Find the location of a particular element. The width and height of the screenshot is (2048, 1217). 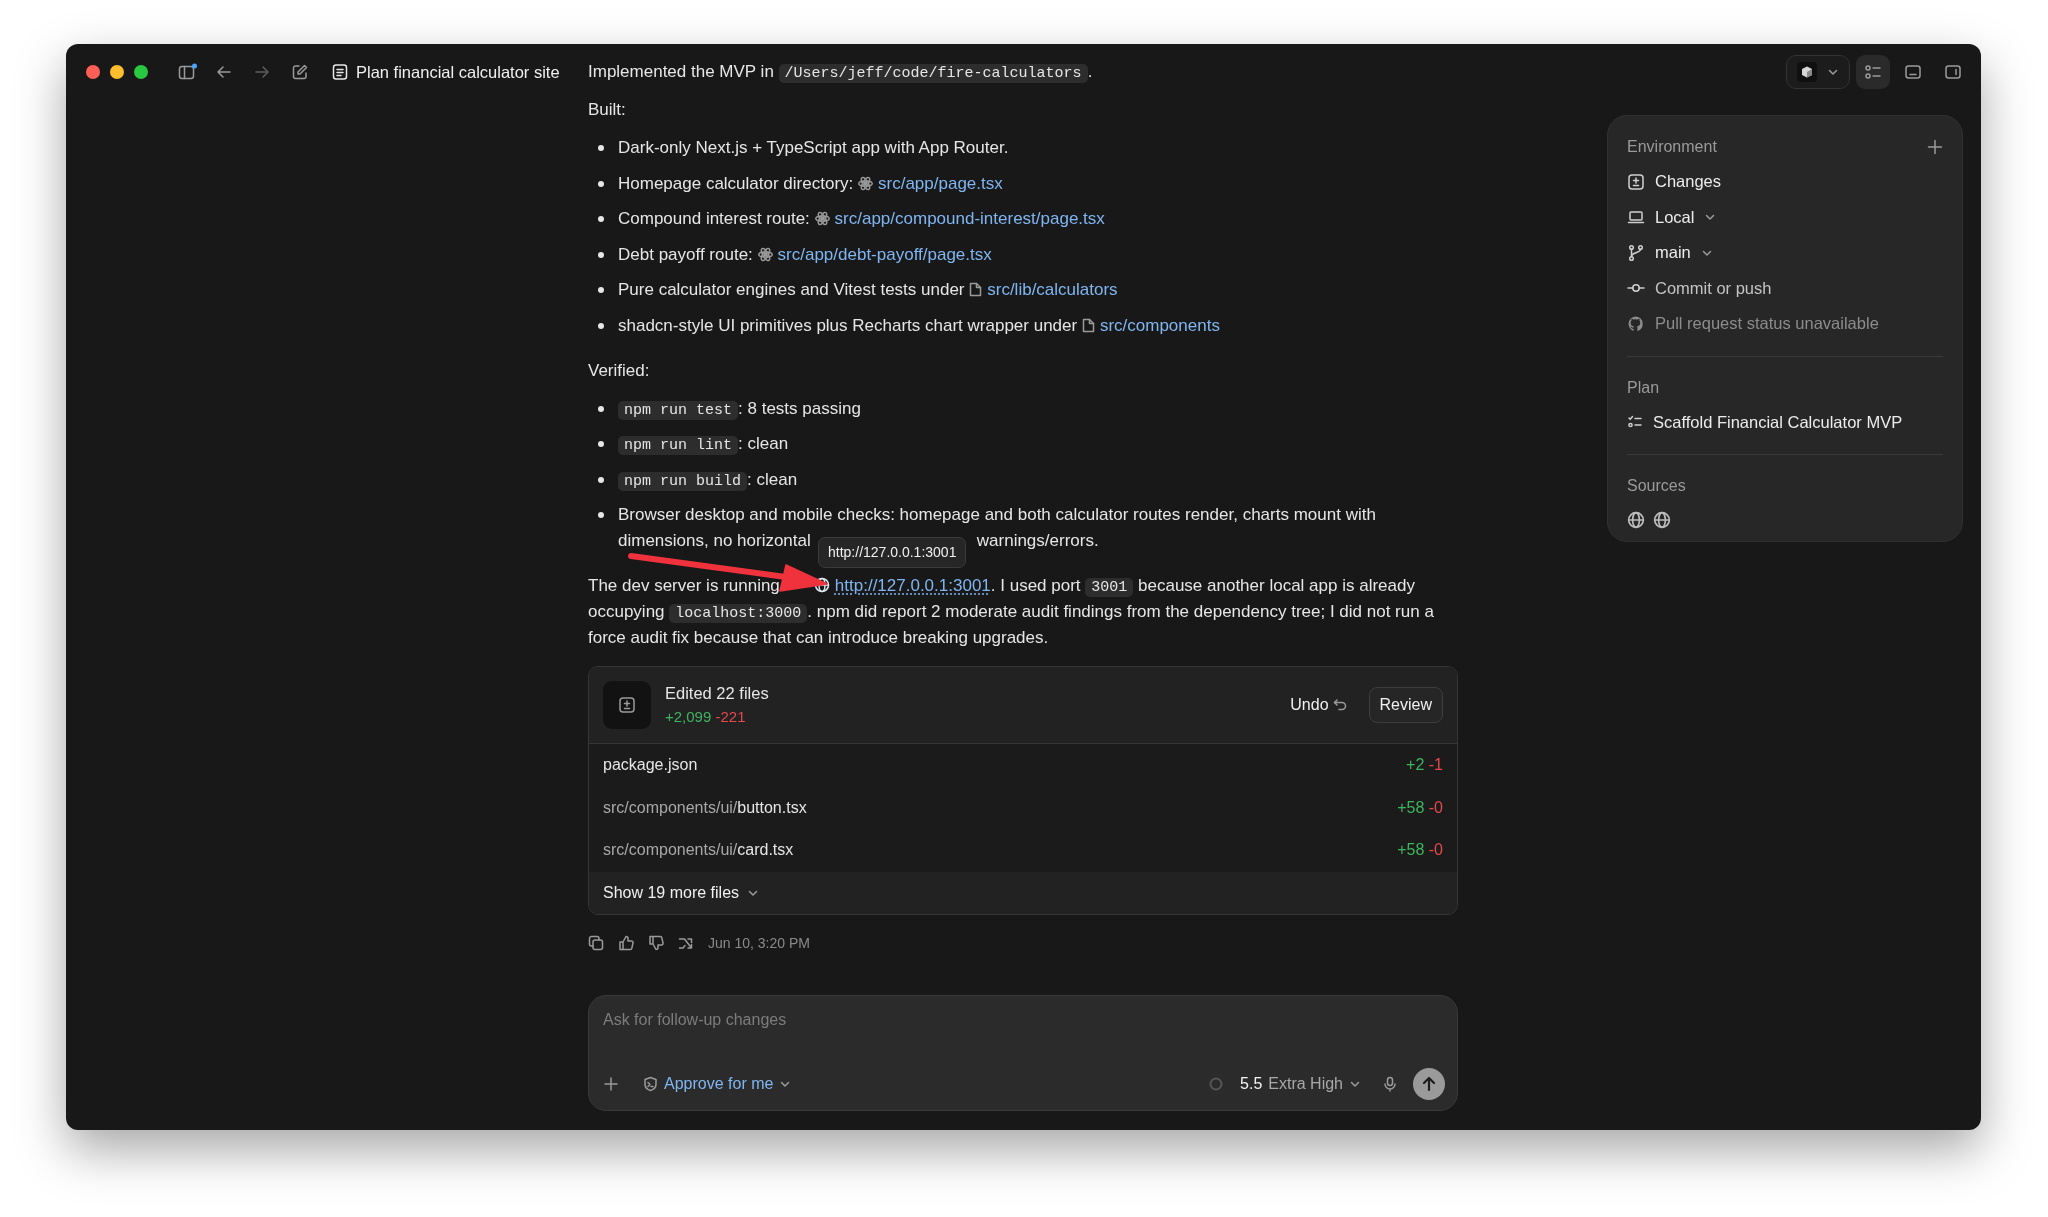

removed-count: -1 is located at coordinates (1435, 765).